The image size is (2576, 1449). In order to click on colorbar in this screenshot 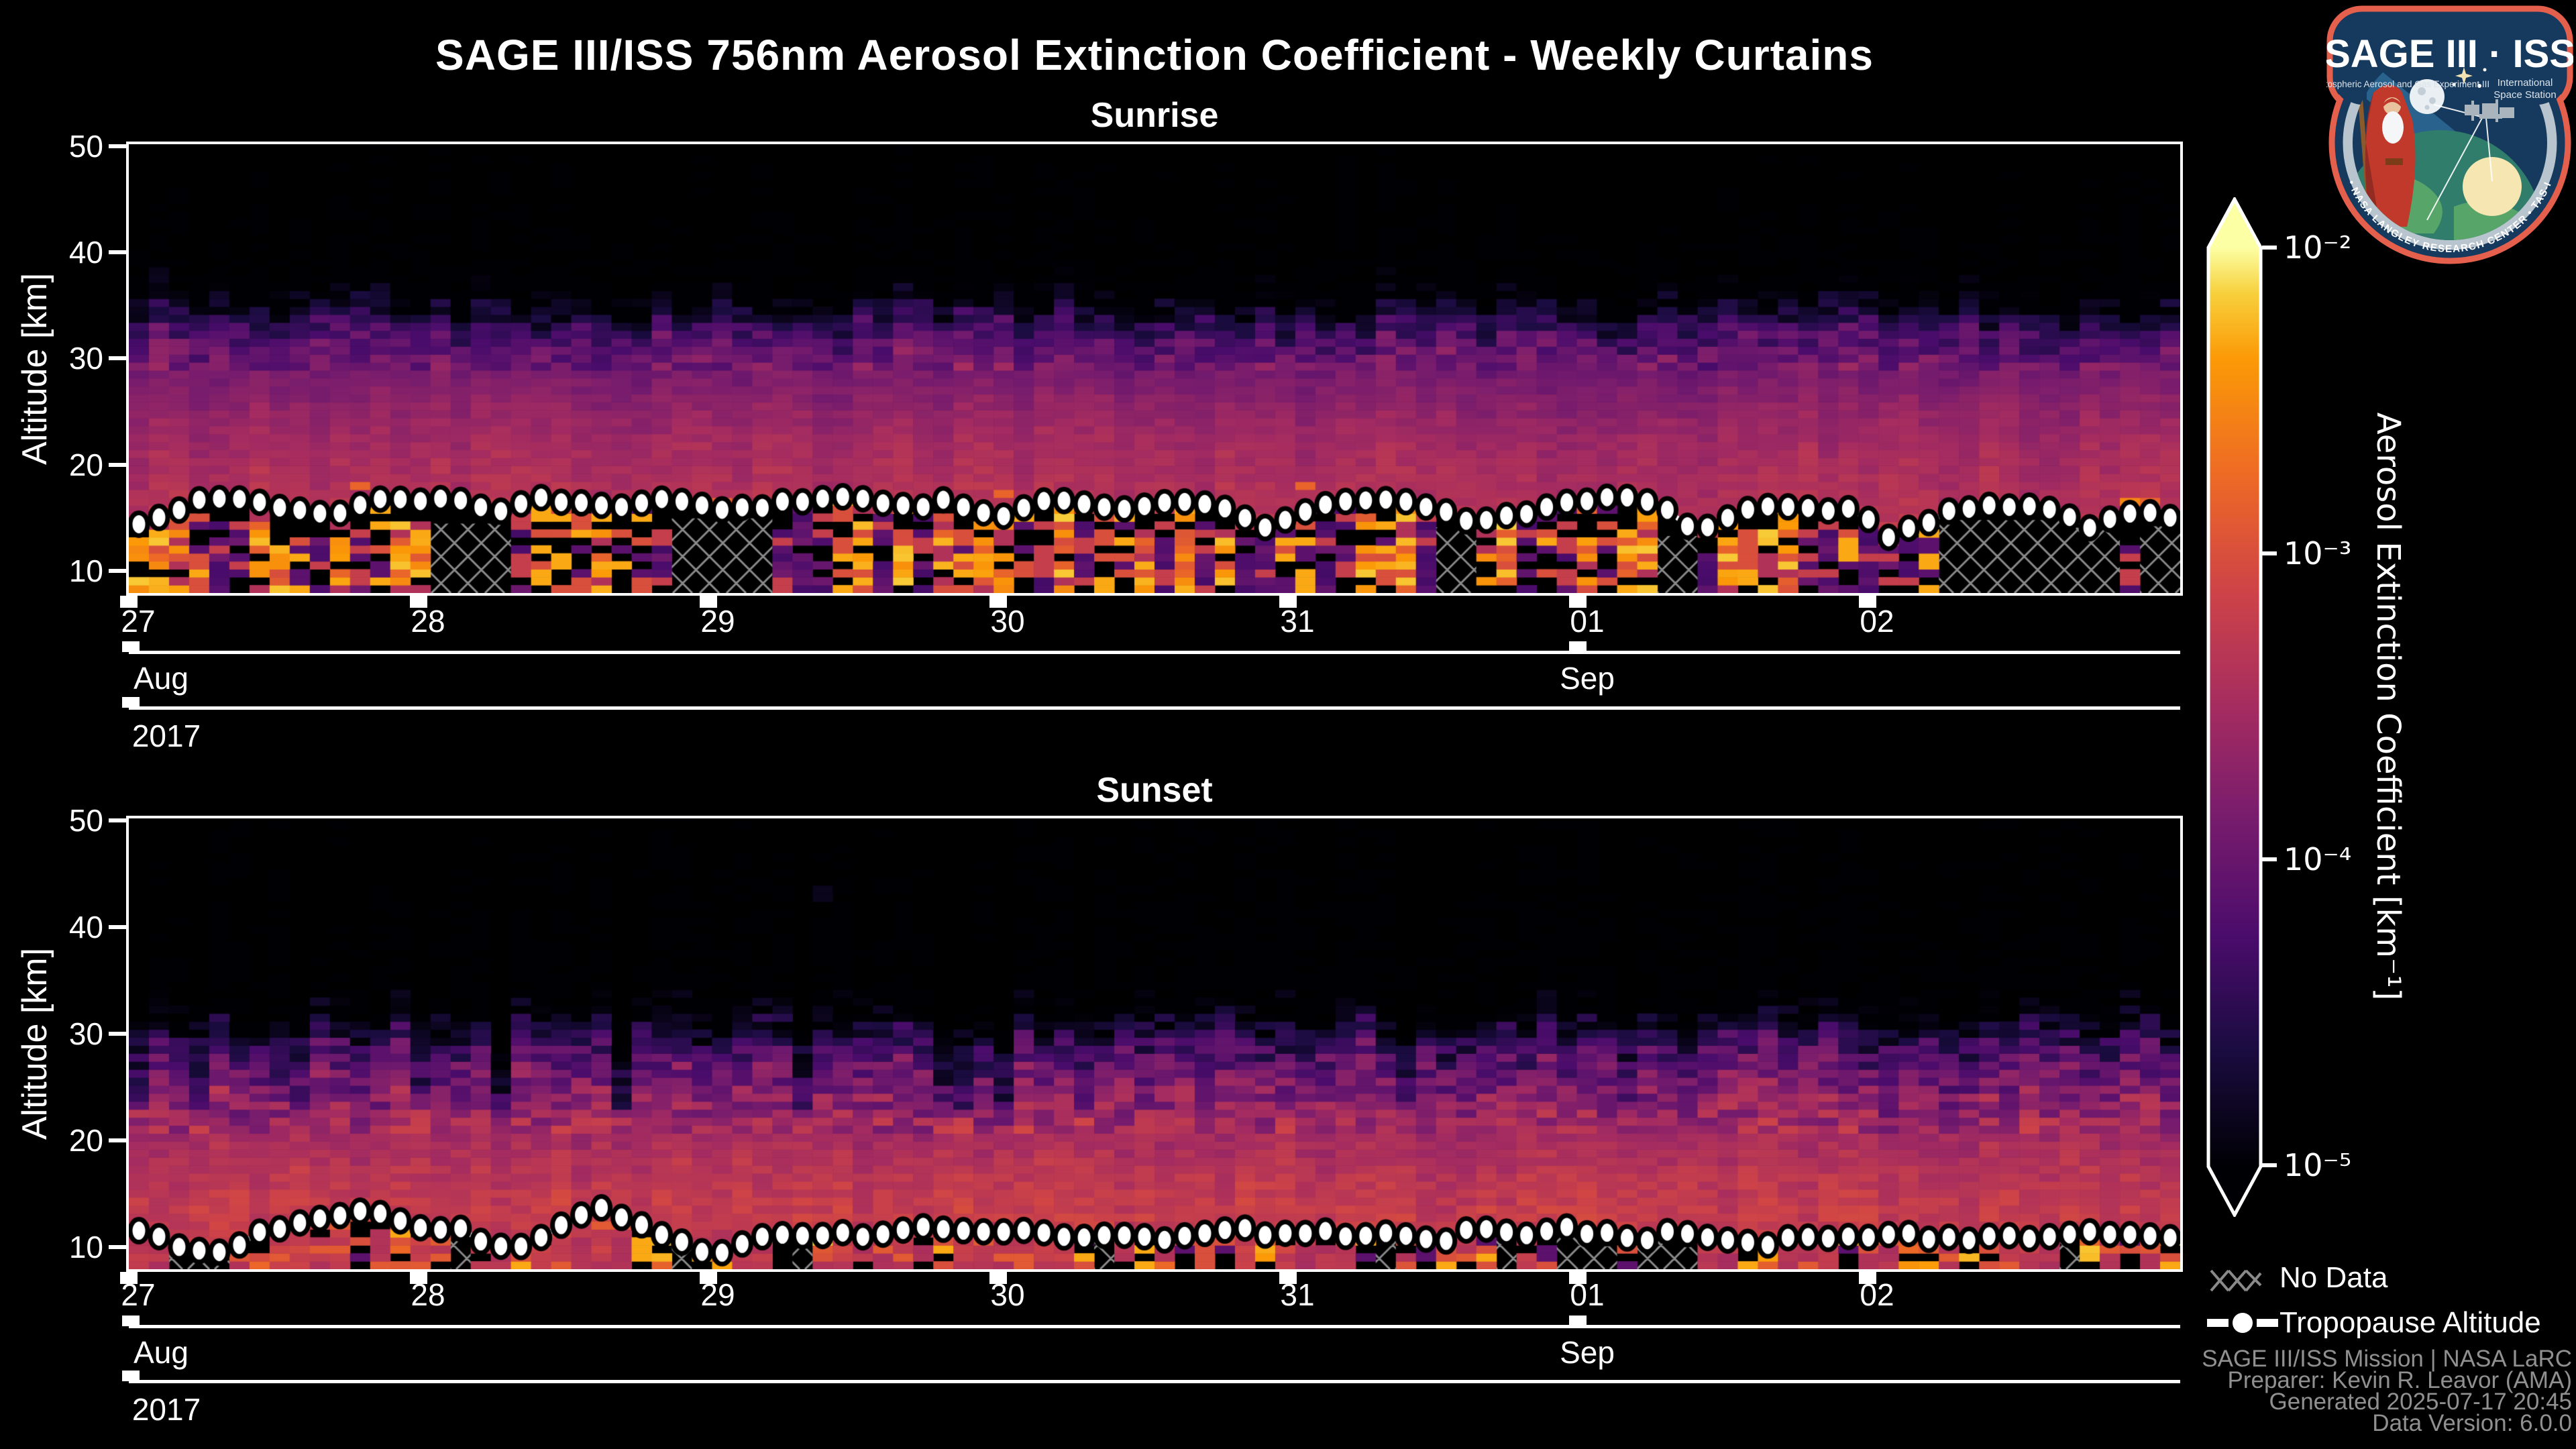, I will do `click(2234, 707)`.